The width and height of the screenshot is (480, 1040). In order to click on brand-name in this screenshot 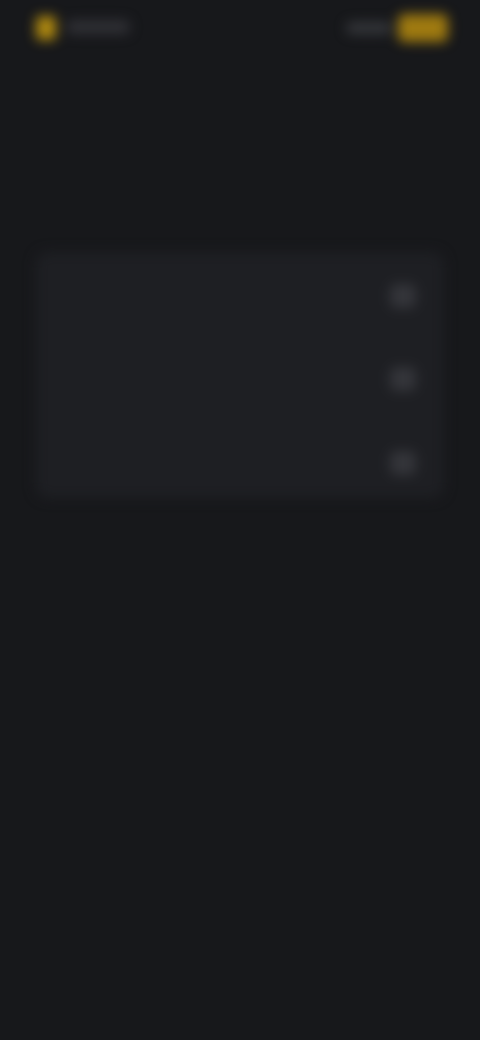, I will do `click(98, 27)`.